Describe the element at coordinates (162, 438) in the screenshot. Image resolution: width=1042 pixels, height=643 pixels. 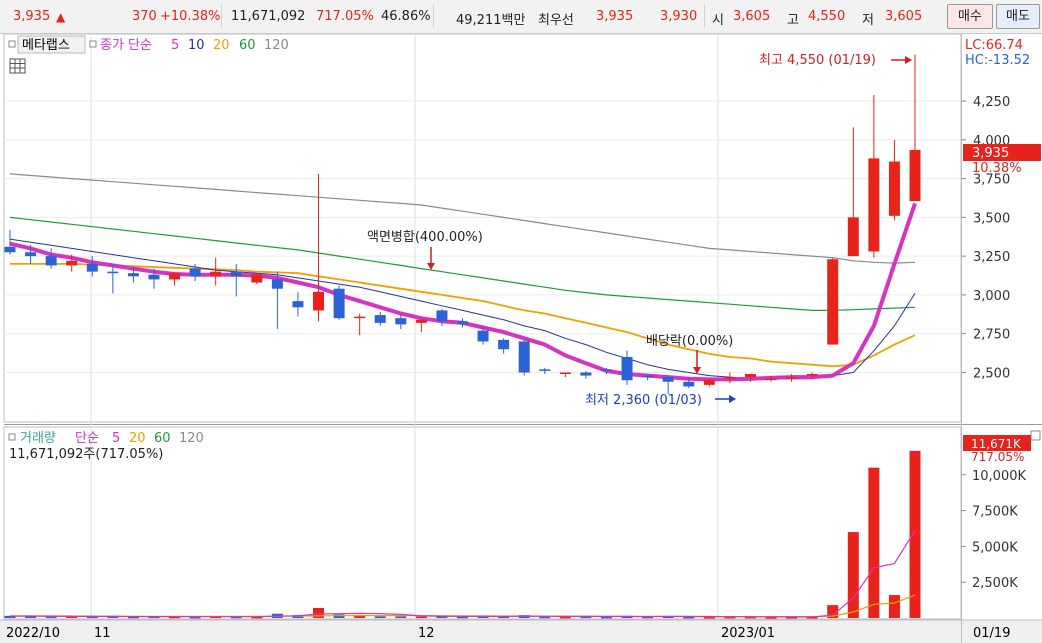
I see `volume-ma-60: 60` at that location.